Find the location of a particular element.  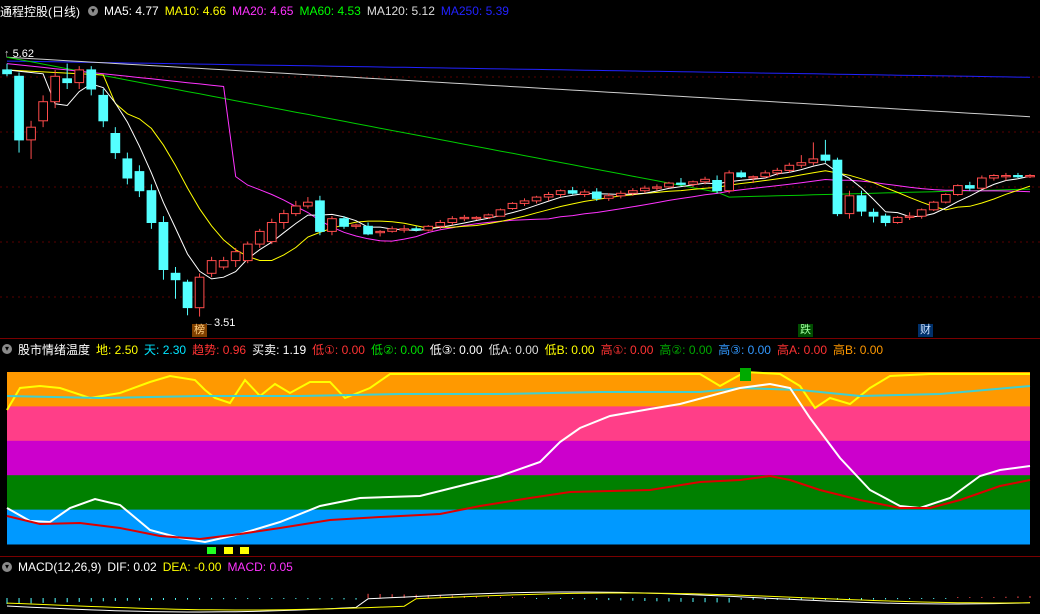

ma-label-3: MA60: 4.53 is located at coordinates (330, 11).